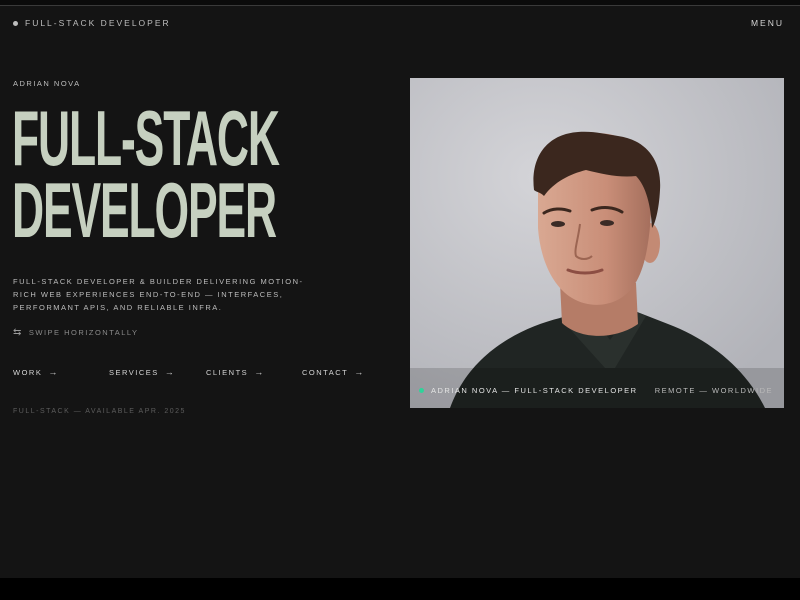  I want to click on availability-note: FULL-STACK — AVAILABLE APR. 2025, so click(99, 411).